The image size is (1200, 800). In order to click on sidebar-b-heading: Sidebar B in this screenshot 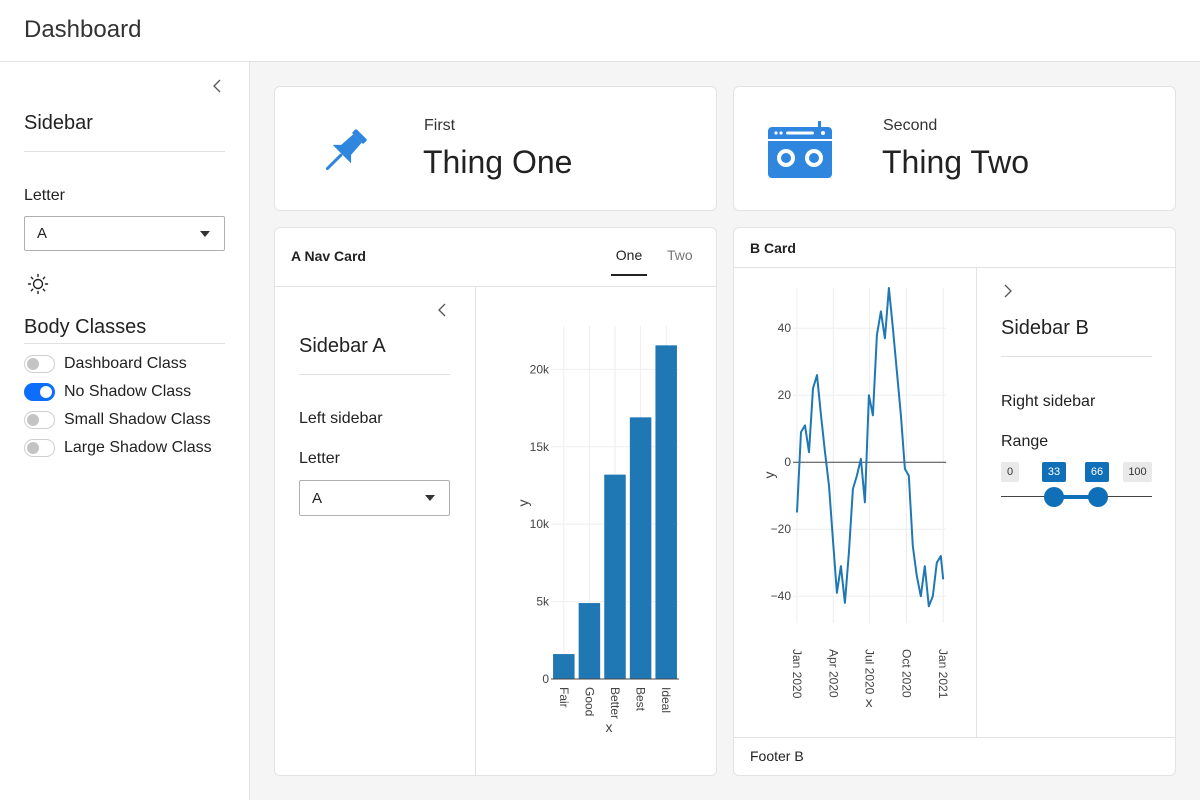, I will do `click(1045, 328)`.